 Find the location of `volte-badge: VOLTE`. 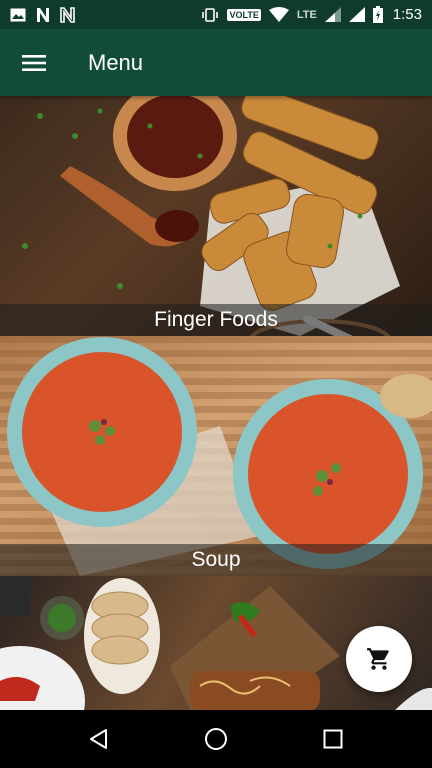

volte-badge: VOLTE is located at coordinates (244, 14).